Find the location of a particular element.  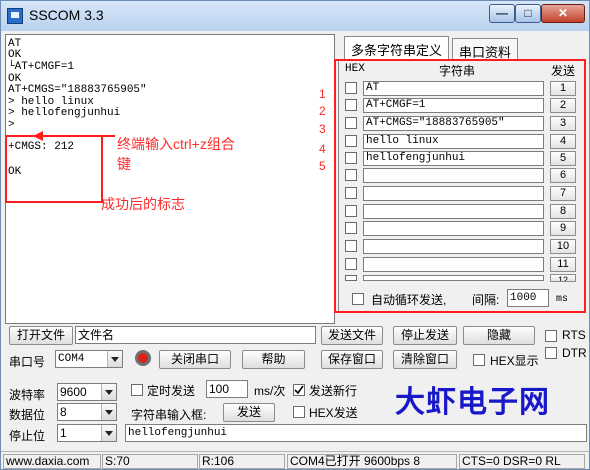

save-window-button: 保存窗口 is located at coordinates (352, 359).